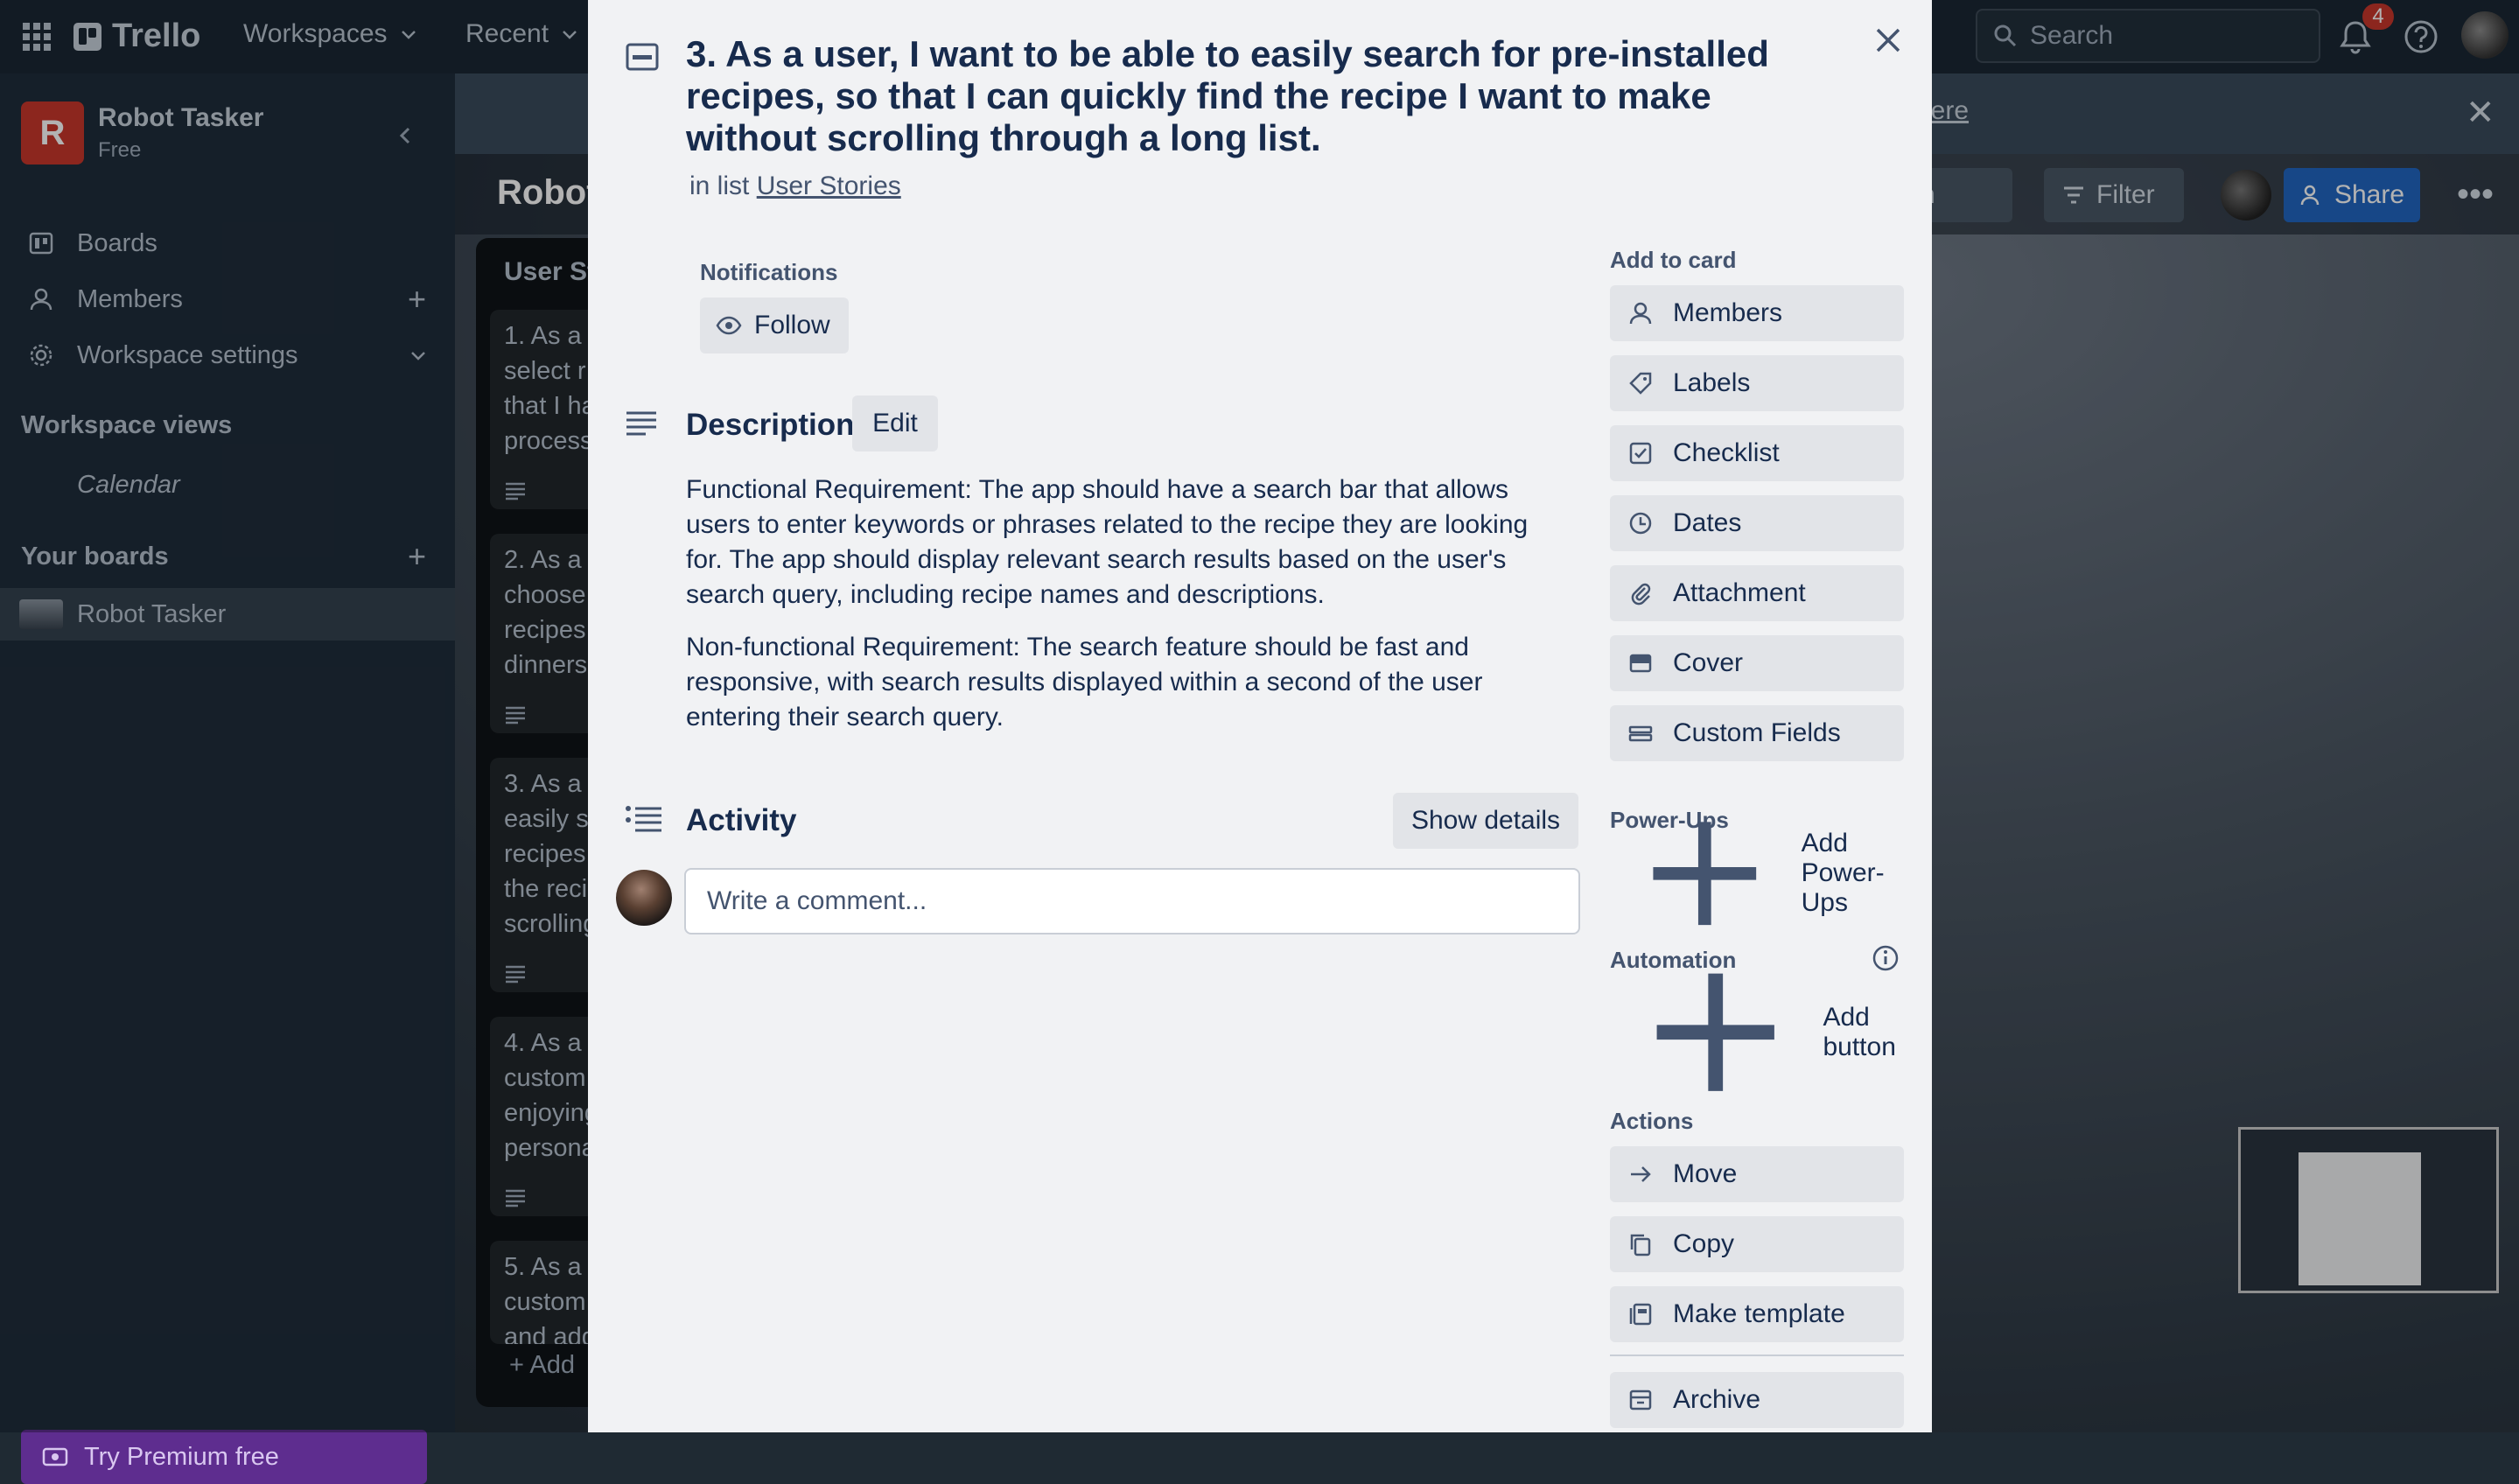  I want to click on archive-label: Archive, so click(1717, 1399).